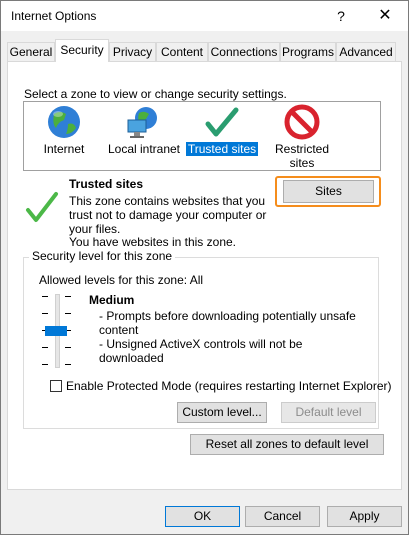  Describe the element at coordinates (56, 386) in the screenshot. I see `protected-mode-checkbox` at that location.